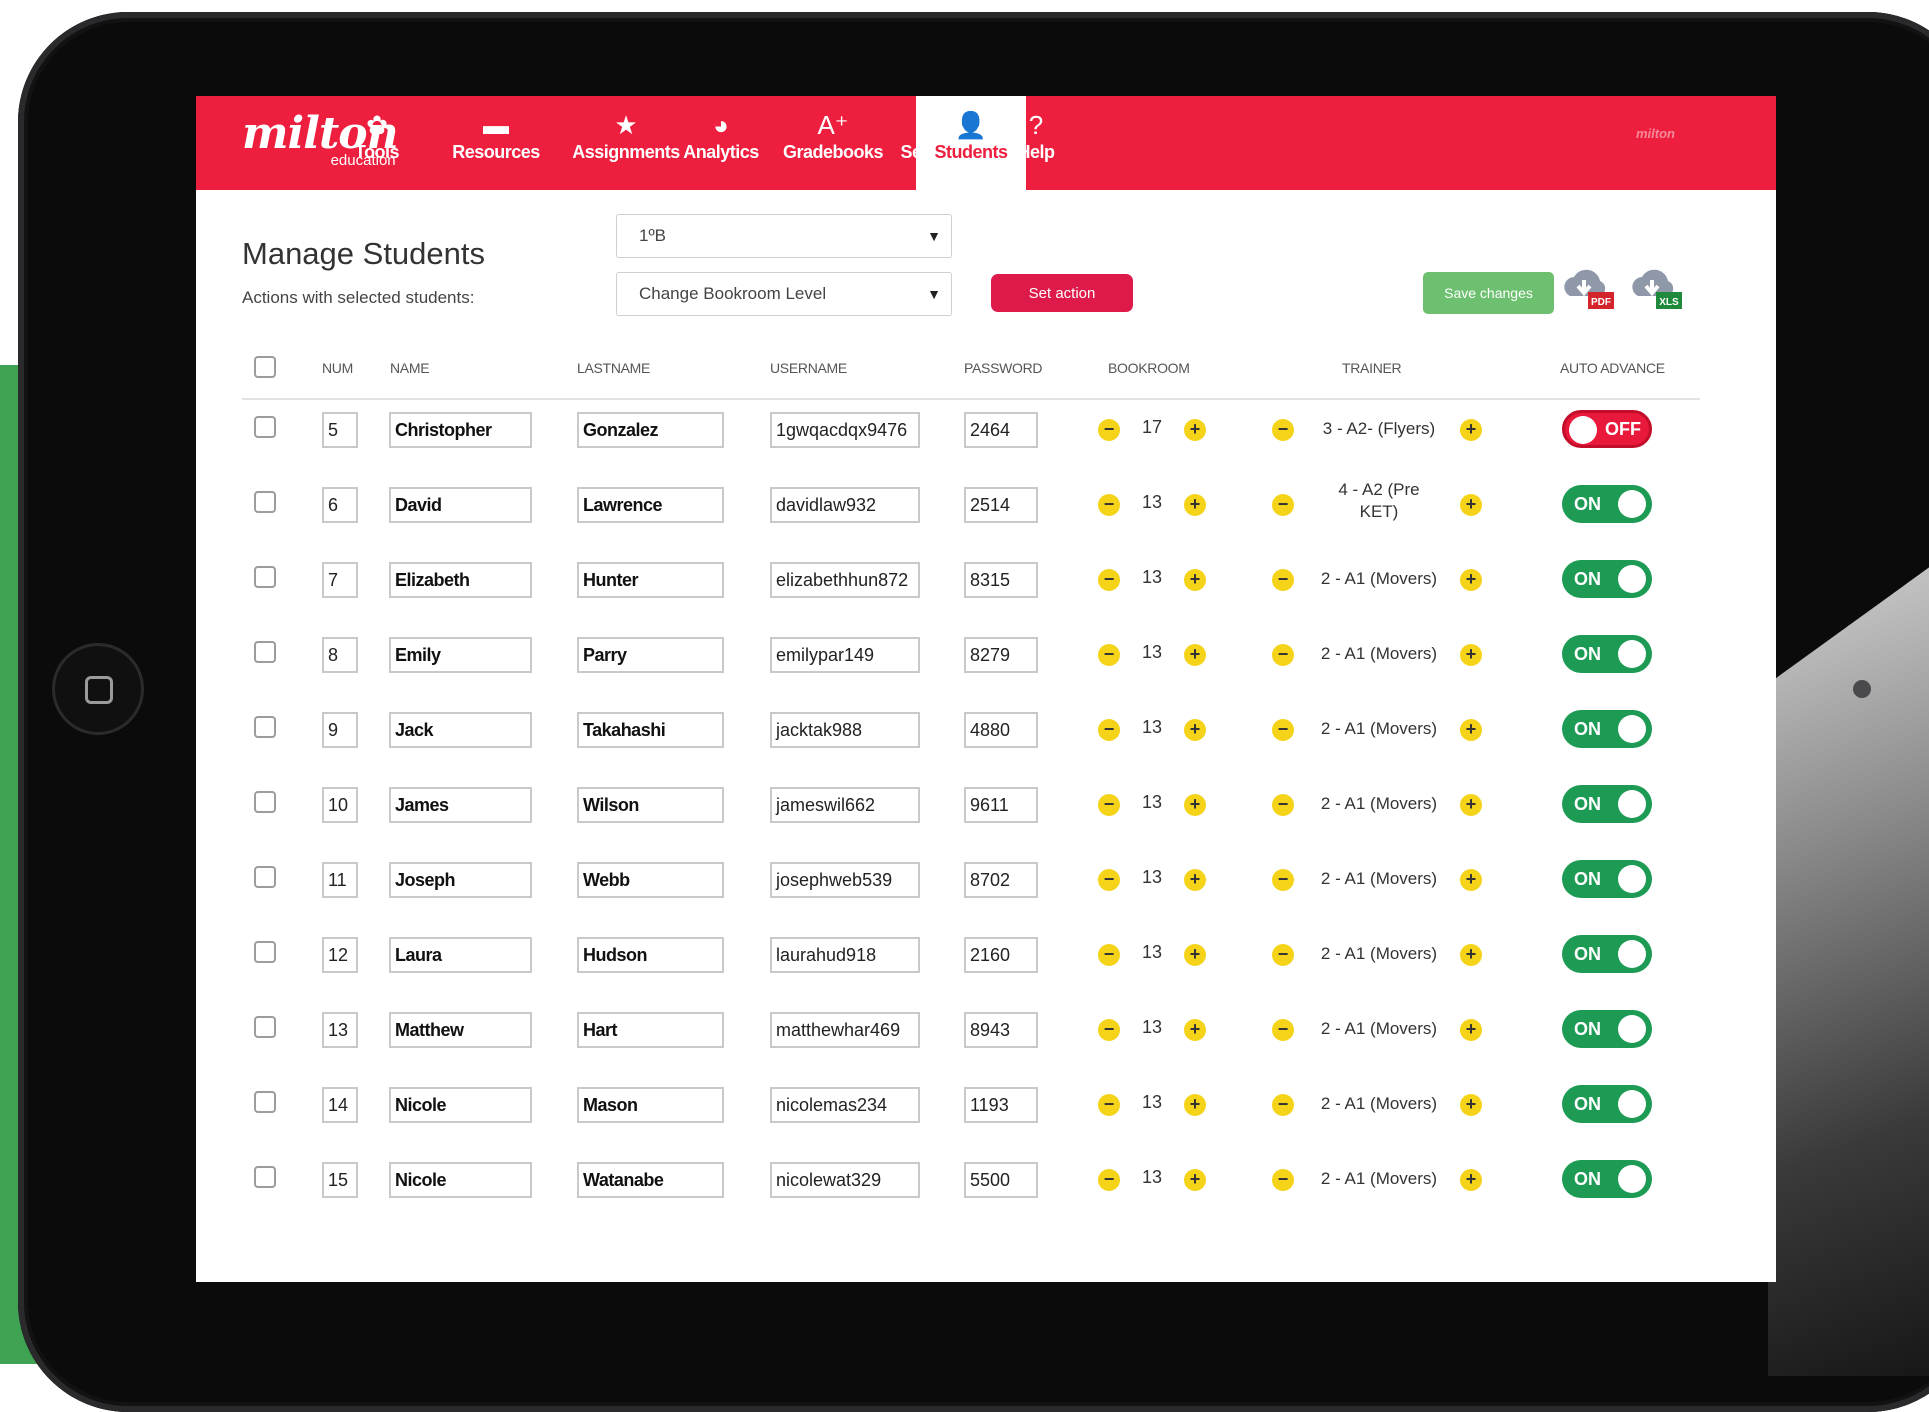 The width and height of the screenshot is (1929, 1412). What do you see at coordinates (784, 294) in the screenshot?
I see `action-select: Change Bookroom Level ▼` at bounding box center [784, 294].